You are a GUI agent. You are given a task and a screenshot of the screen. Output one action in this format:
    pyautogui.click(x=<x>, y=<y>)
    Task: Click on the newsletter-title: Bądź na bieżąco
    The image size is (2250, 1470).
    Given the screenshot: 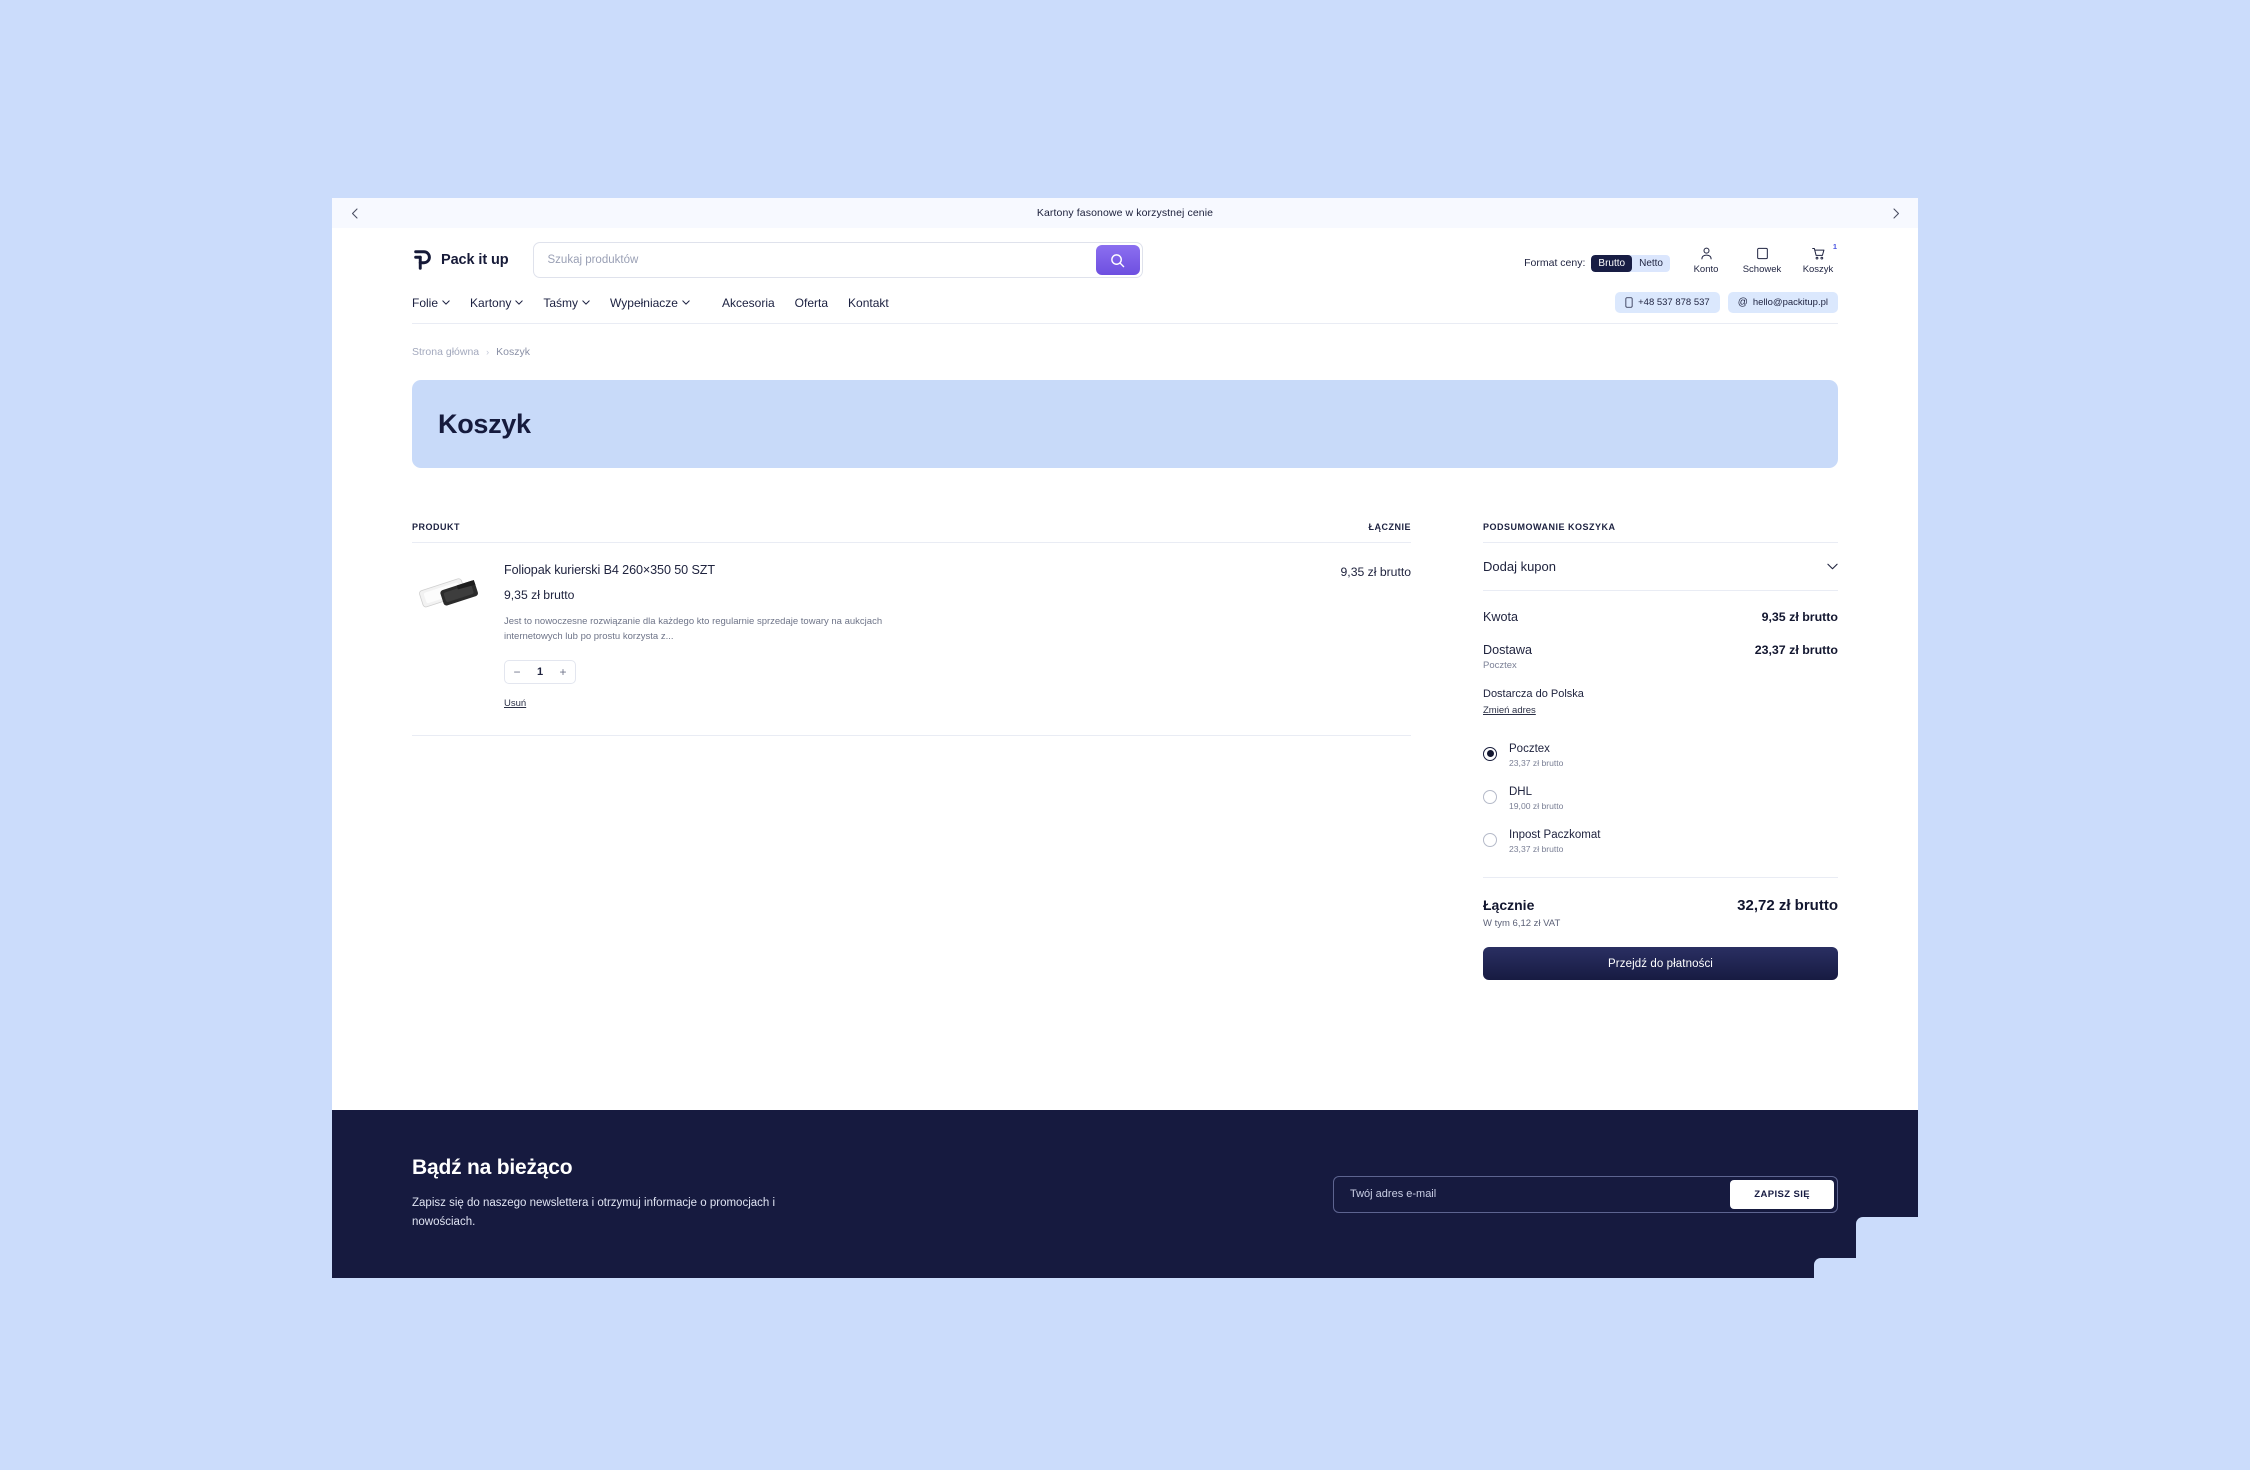 What is the action you would take?
    pyautogui.click(x=492, y=1168)
    